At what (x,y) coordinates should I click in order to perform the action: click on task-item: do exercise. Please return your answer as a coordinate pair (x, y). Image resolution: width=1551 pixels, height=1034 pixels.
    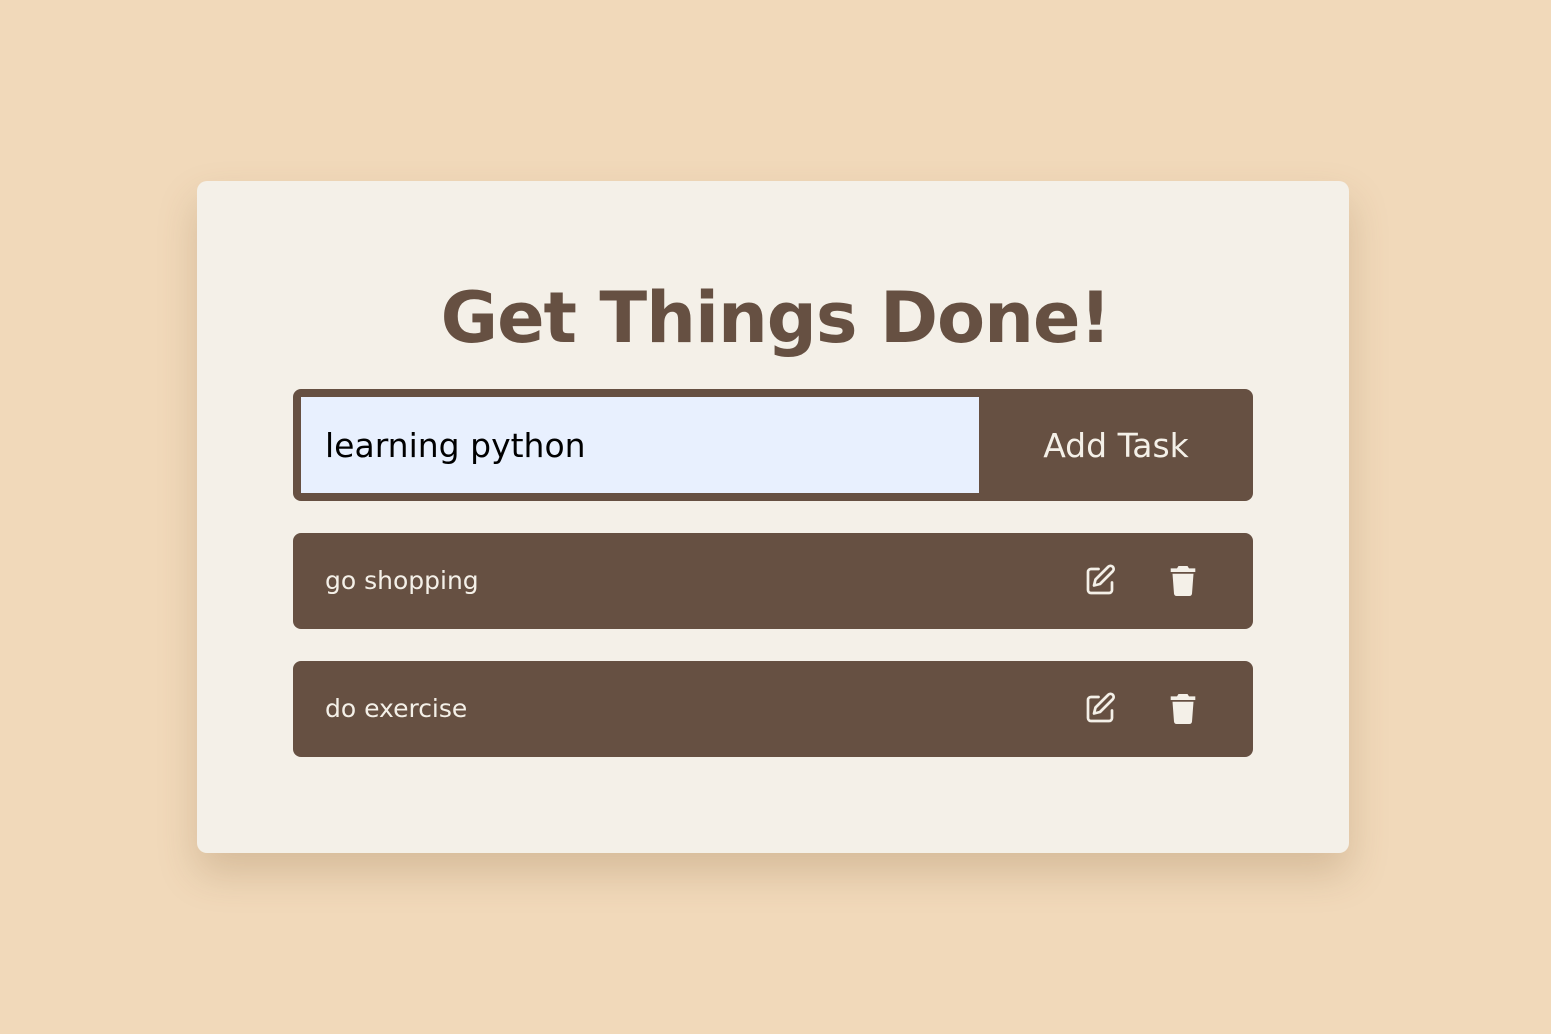
    Looking at the image, I should click on (773, 709).